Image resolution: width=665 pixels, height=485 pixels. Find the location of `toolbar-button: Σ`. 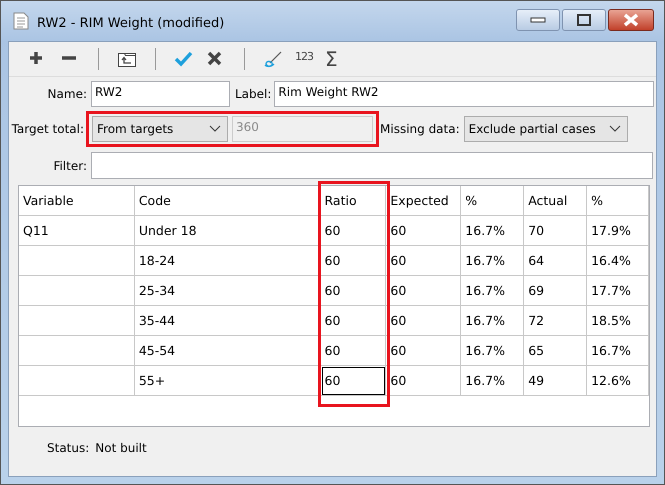

toolbar-button: Σ is located at coordinates (331, 59).